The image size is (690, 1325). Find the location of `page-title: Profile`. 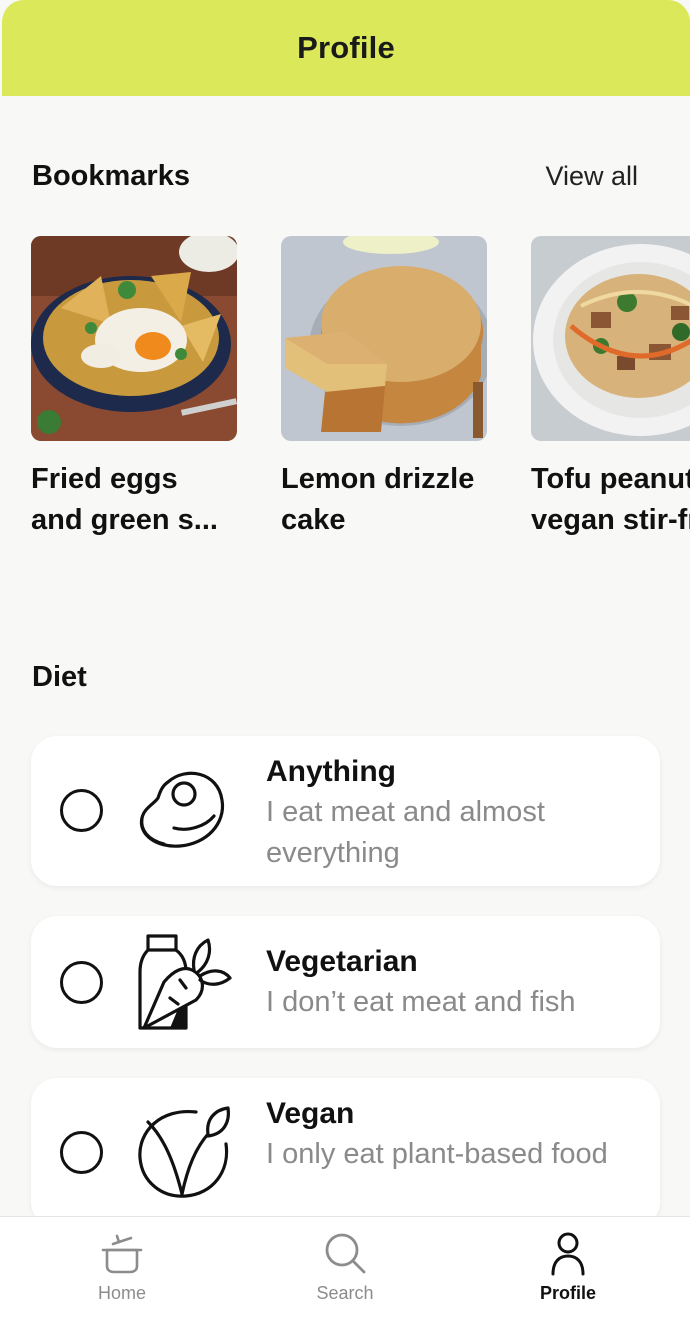

page-title: Profile is located at coordinates (346, 47).